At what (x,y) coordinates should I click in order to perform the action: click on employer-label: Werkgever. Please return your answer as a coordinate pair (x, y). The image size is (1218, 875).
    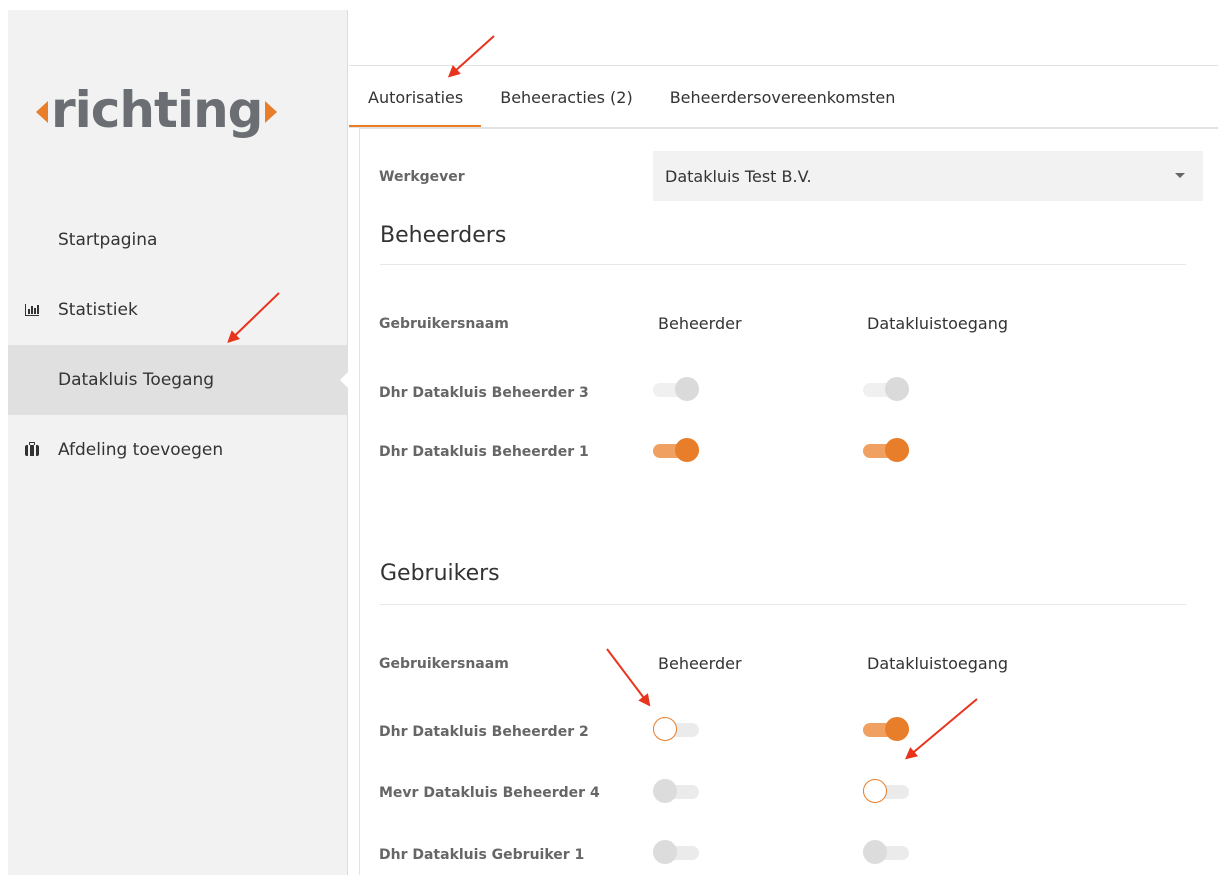
    Looking at the image, I should click on (422, 177).